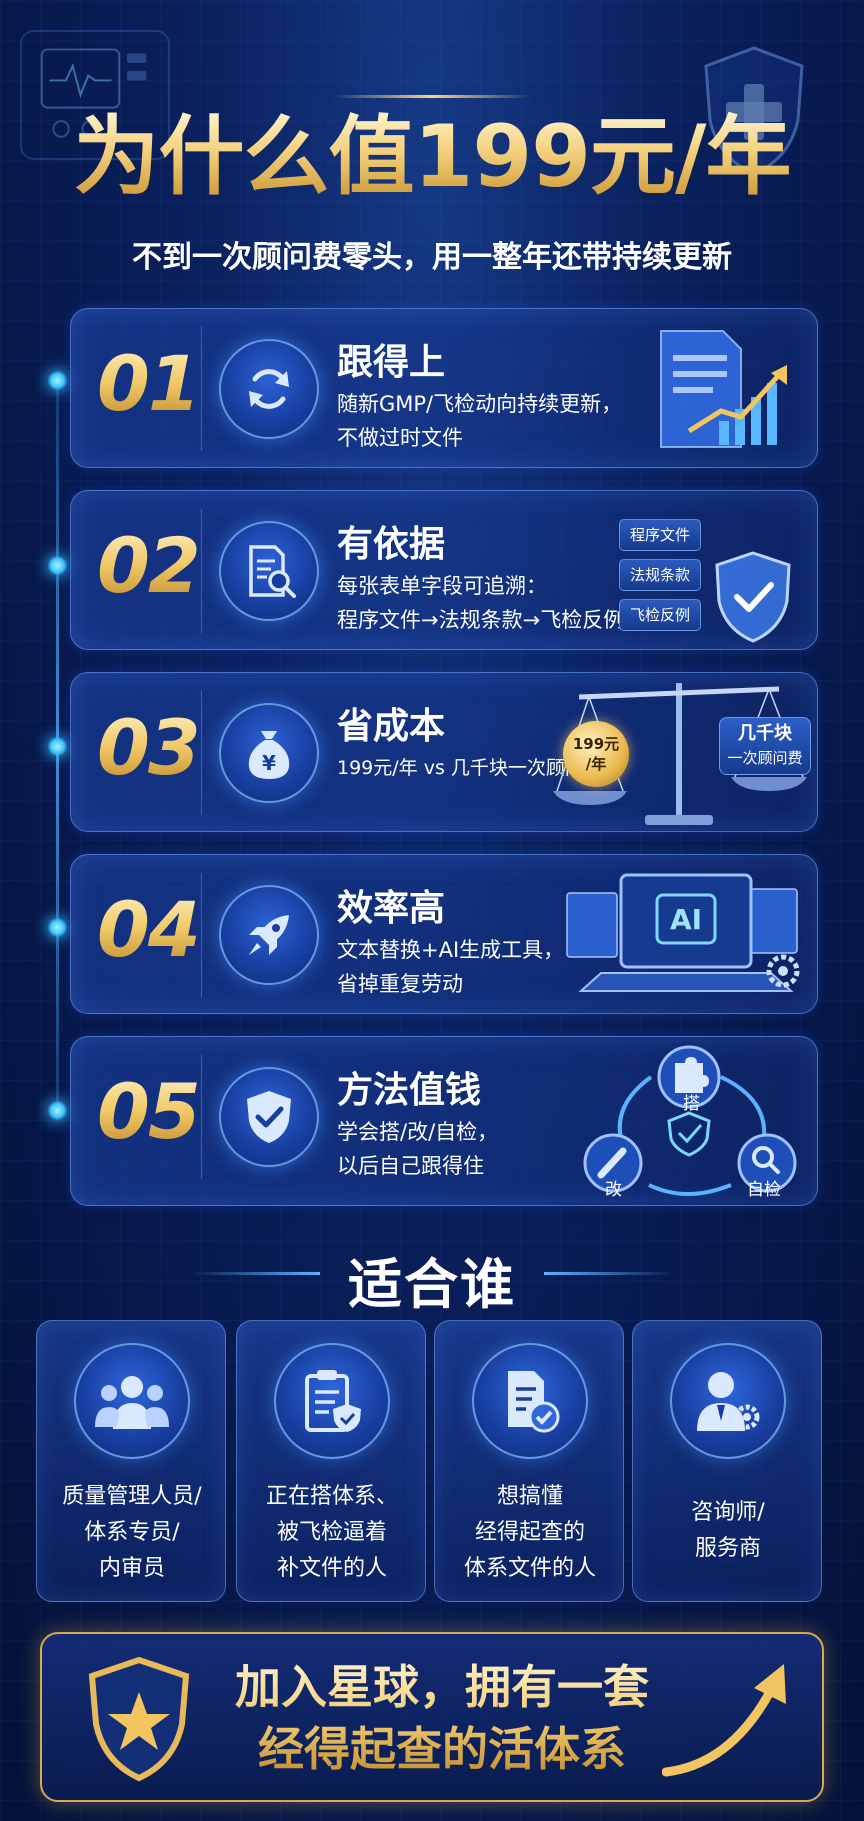 This screenshot has height=1821, width=864. What do you see at coordinates (596, 754) in the screenshot?
I see `price-coin: 199元 /年` at bounding box center [596, 754].